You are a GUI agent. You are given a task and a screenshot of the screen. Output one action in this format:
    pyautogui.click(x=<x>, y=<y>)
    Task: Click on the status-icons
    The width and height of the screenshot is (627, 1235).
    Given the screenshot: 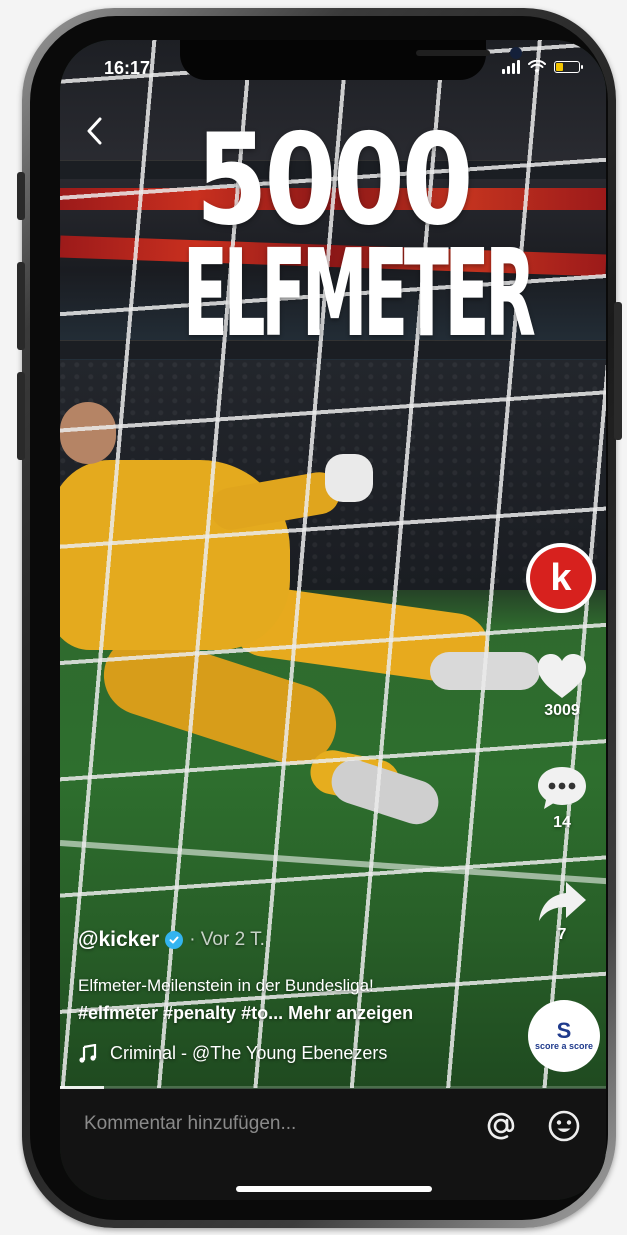 What is the action you would take?
    pyautogui.click(x=542, y=67)
    